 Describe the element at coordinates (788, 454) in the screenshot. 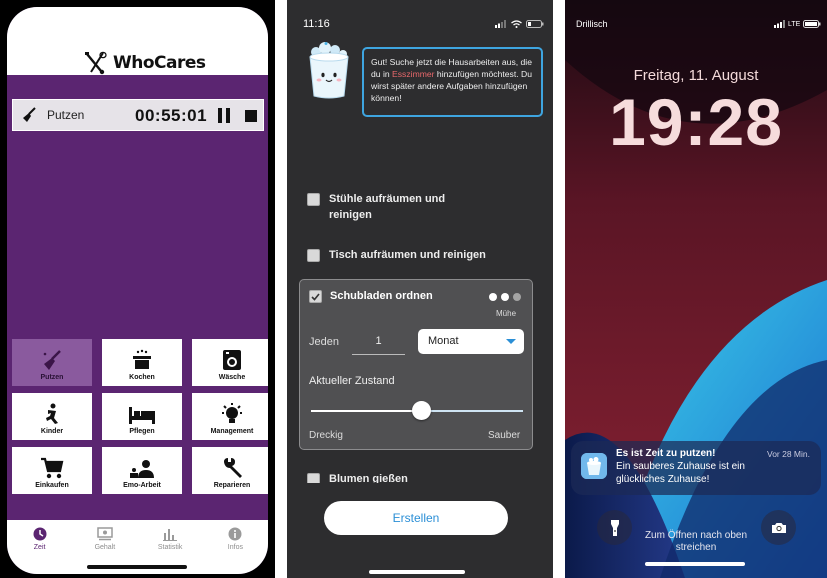

I see `notification-age: Vor 28 Min.` at that location.